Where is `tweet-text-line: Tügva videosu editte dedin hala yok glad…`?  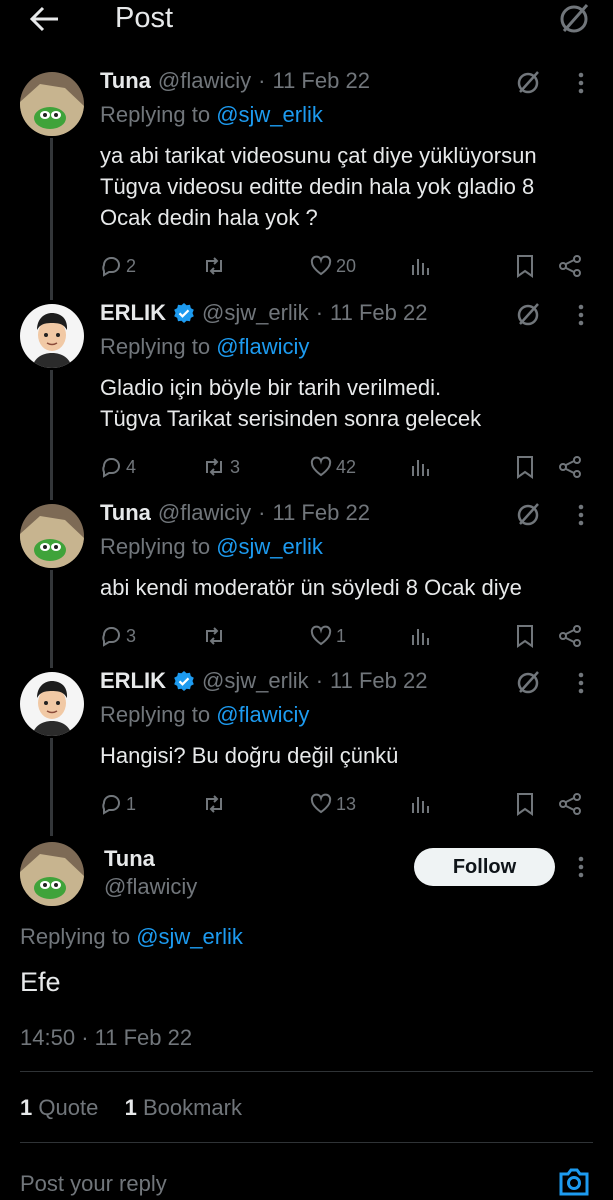 tweet-text-line: Tügva videosu editte dedin hala yok glad… is located at coordinates (317, 186).